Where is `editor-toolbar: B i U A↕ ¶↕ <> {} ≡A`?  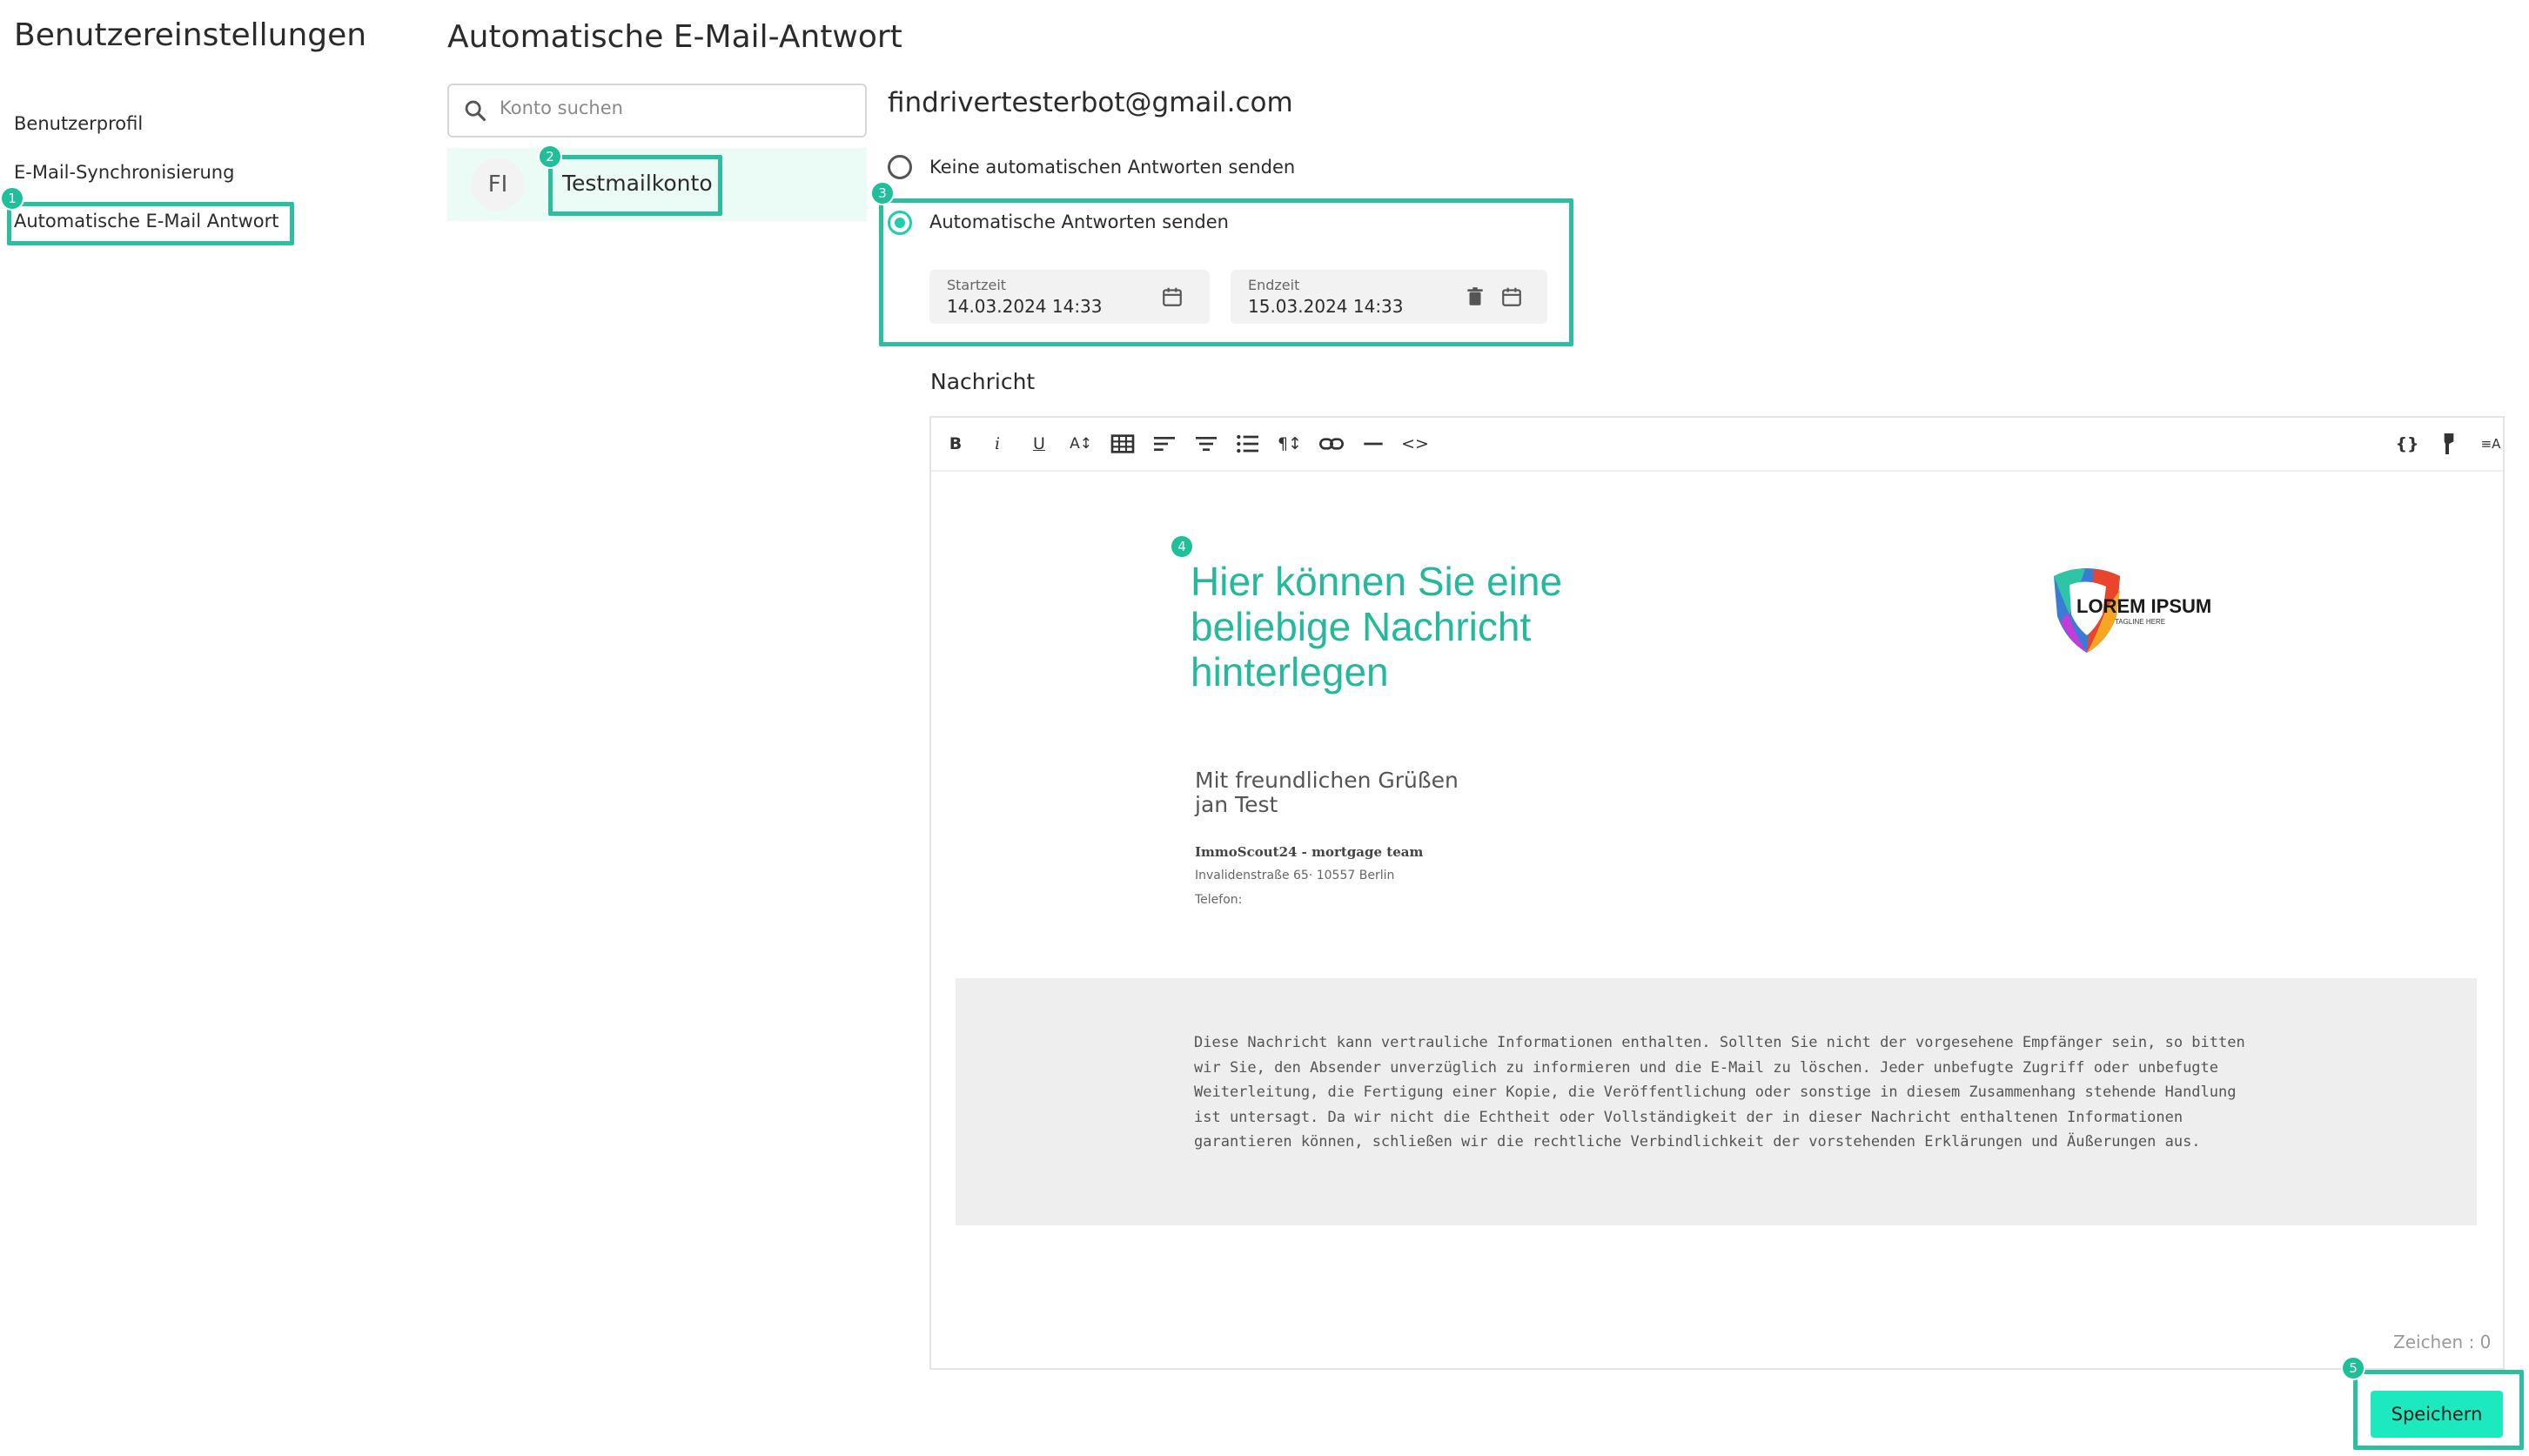
editor-toolbar: B i U A↕ ¶↕ <> {} ≡A is located at coordinates (1717, 445).